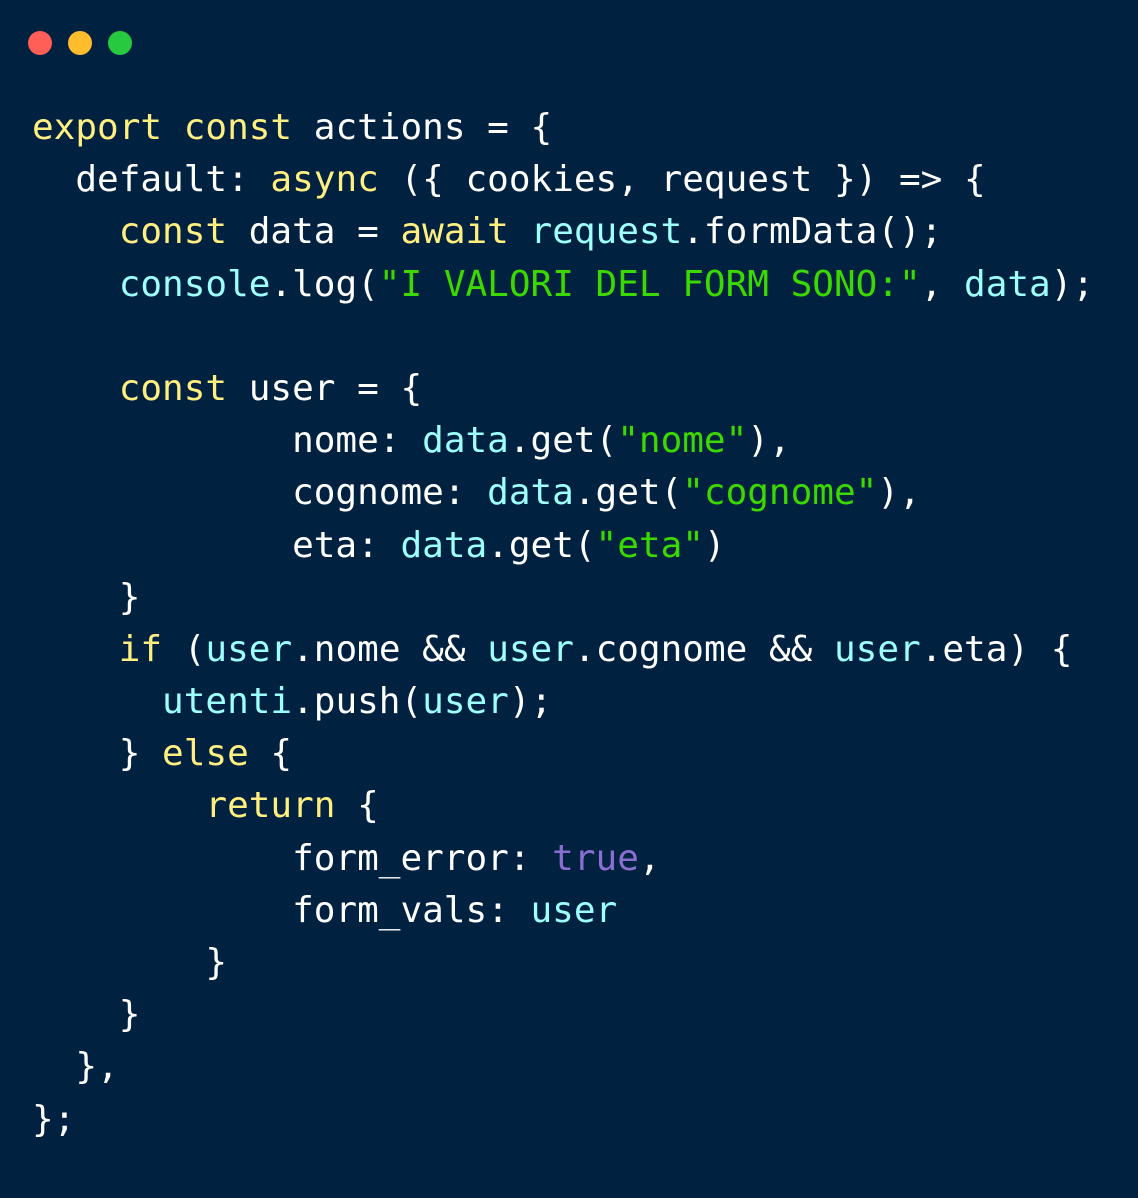 The image size is (1138, 1198). Describe the element at coordinates (357, 702) in the screenshot. I see `code-token-plain: .push(` at that location.